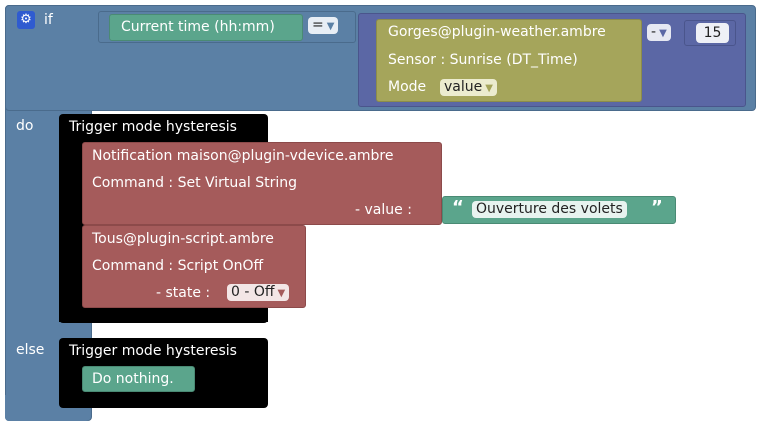 The image size is (763, 432). Describe the element at coordinates (25, 126) in the screenshot. I see `do-label: do` at that location.